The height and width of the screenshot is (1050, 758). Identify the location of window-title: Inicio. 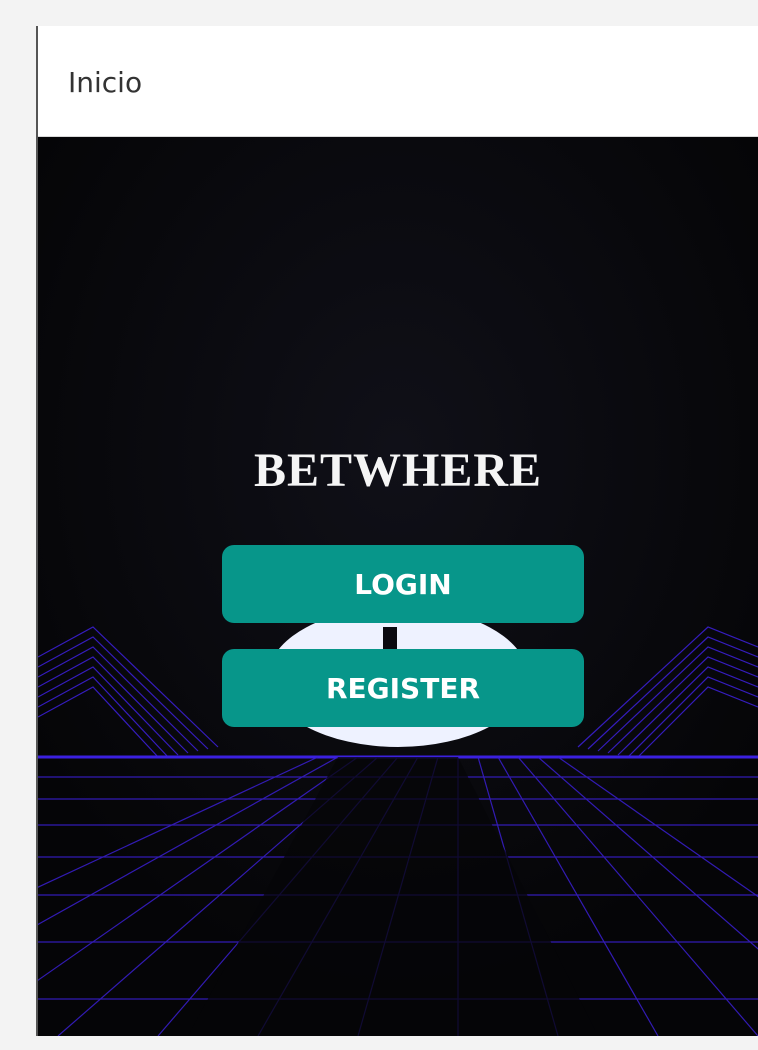
(105, 82).